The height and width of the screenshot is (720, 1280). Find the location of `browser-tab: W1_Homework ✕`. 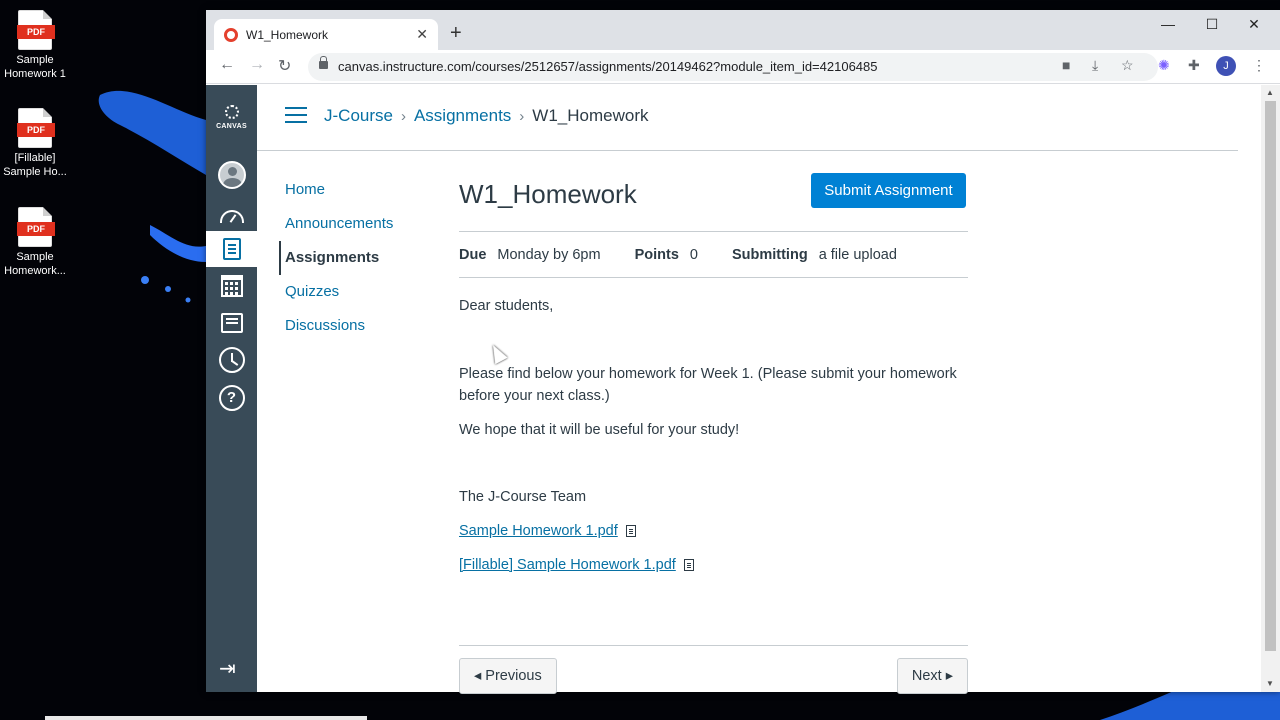

browser-tab: W1_Homework ✕ is located at coordinates (326, 34).